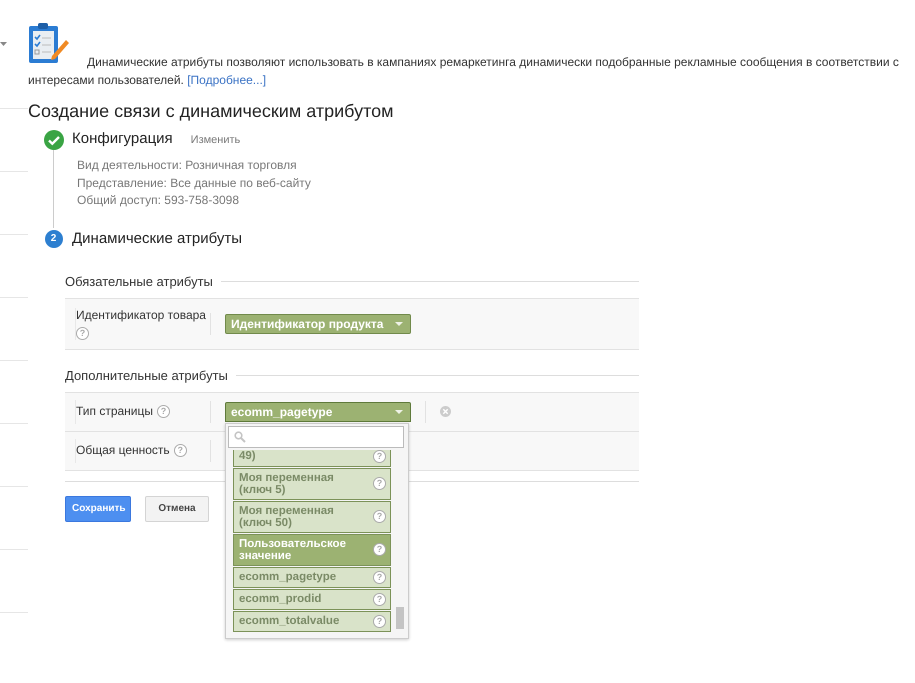  What do you see at coordinates (240, 436) in the screenshot?
I see `search-icon` at bounding box center [240, 436].